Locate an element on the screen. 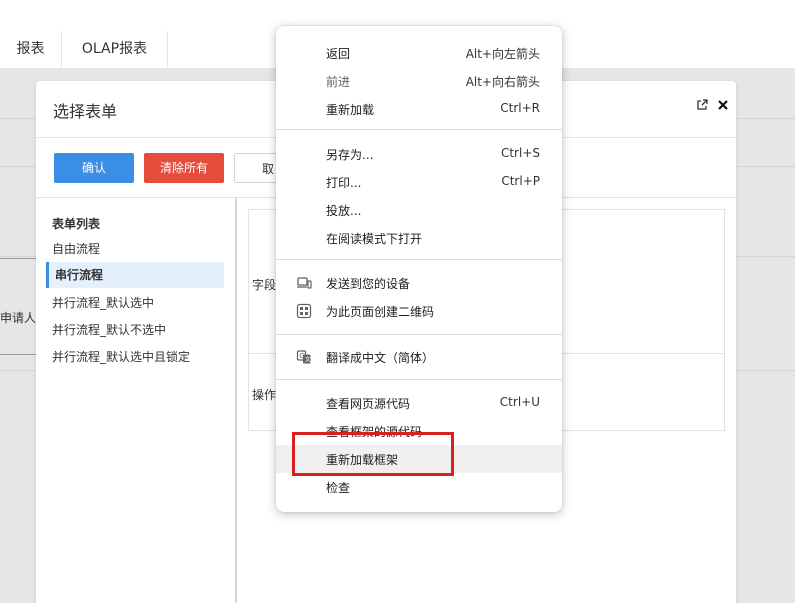 This screenshot has width=795, height=603. form-list-title: 表单列表 is located at coordinates (76, 224).